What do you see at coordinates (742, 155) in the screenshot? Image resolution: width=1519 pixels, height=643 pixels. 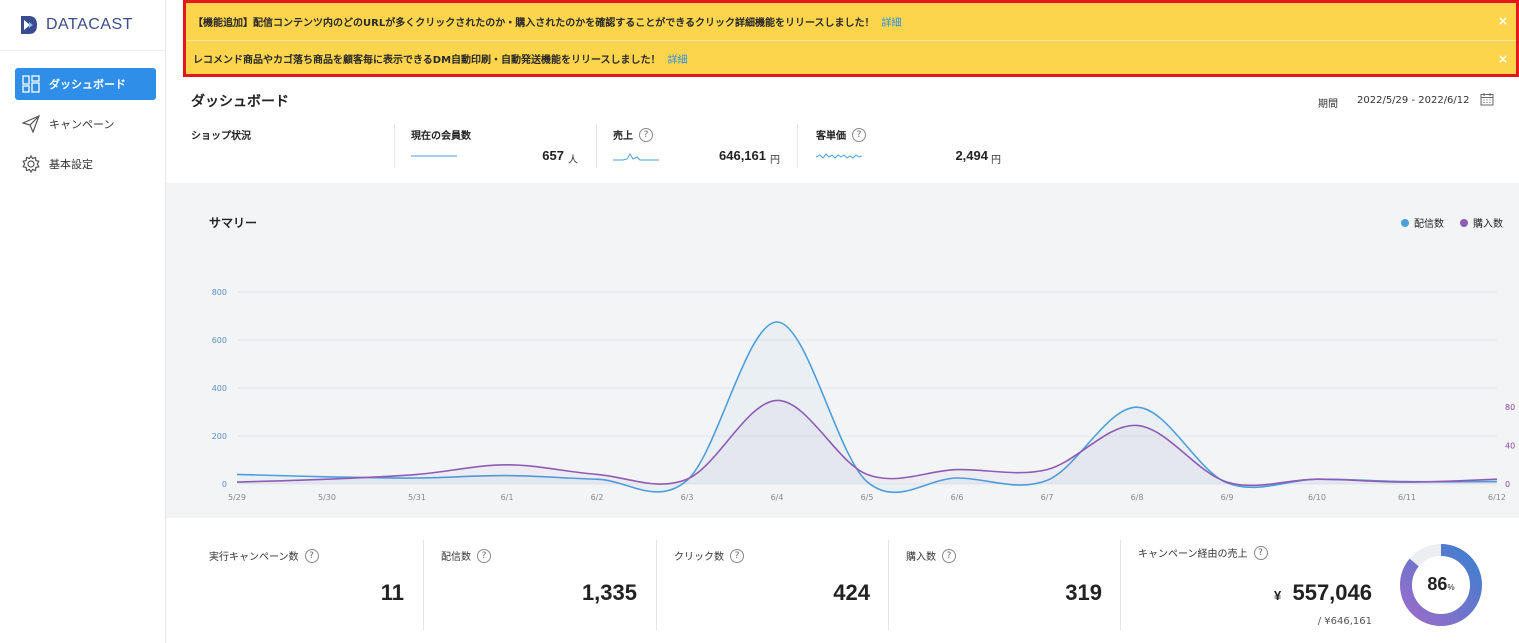 I see `kpi-sales-value: 646,161` at bounding box center [742, 155].